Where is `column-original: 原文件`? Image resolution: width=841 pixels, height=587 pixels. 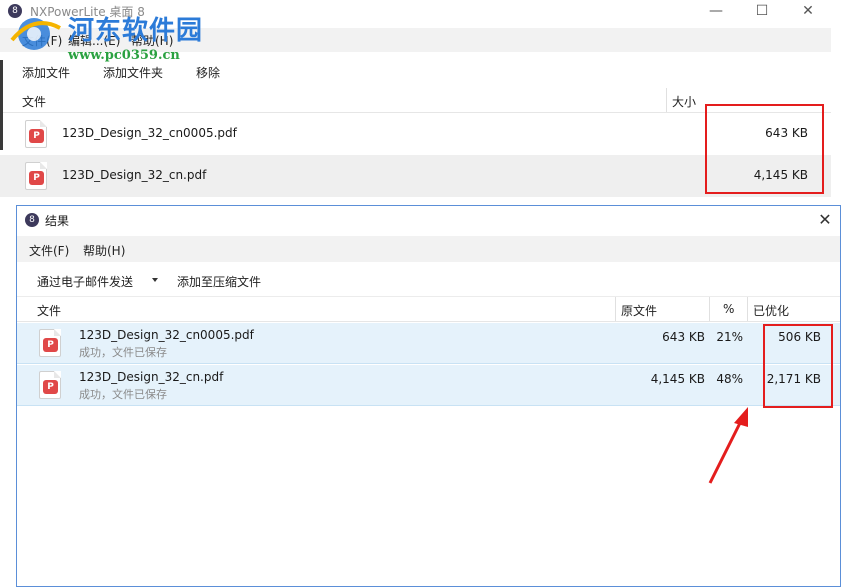 column-original: 原文件 is located at coordinates (639, 310).